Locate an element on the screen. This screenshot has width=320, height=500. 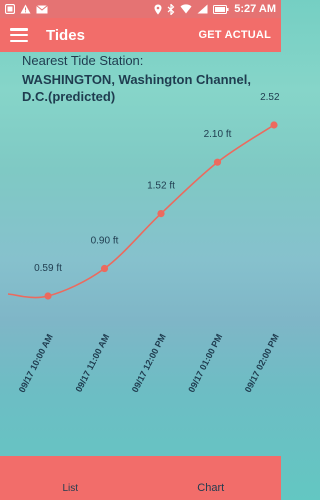
bottom-nav: List Chart is located at coordinates (140, 478).